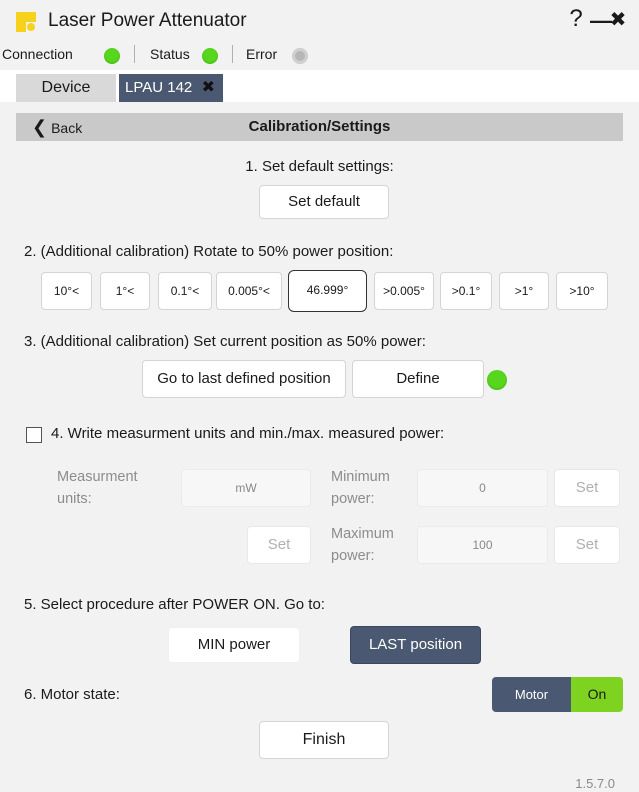 The width and height of the screenshot is (639, 792). Describe the element at coordinates (319, 22) in the screenshot. I see `title-bar: Laser Power Attenuator ? — ✖` at that location.